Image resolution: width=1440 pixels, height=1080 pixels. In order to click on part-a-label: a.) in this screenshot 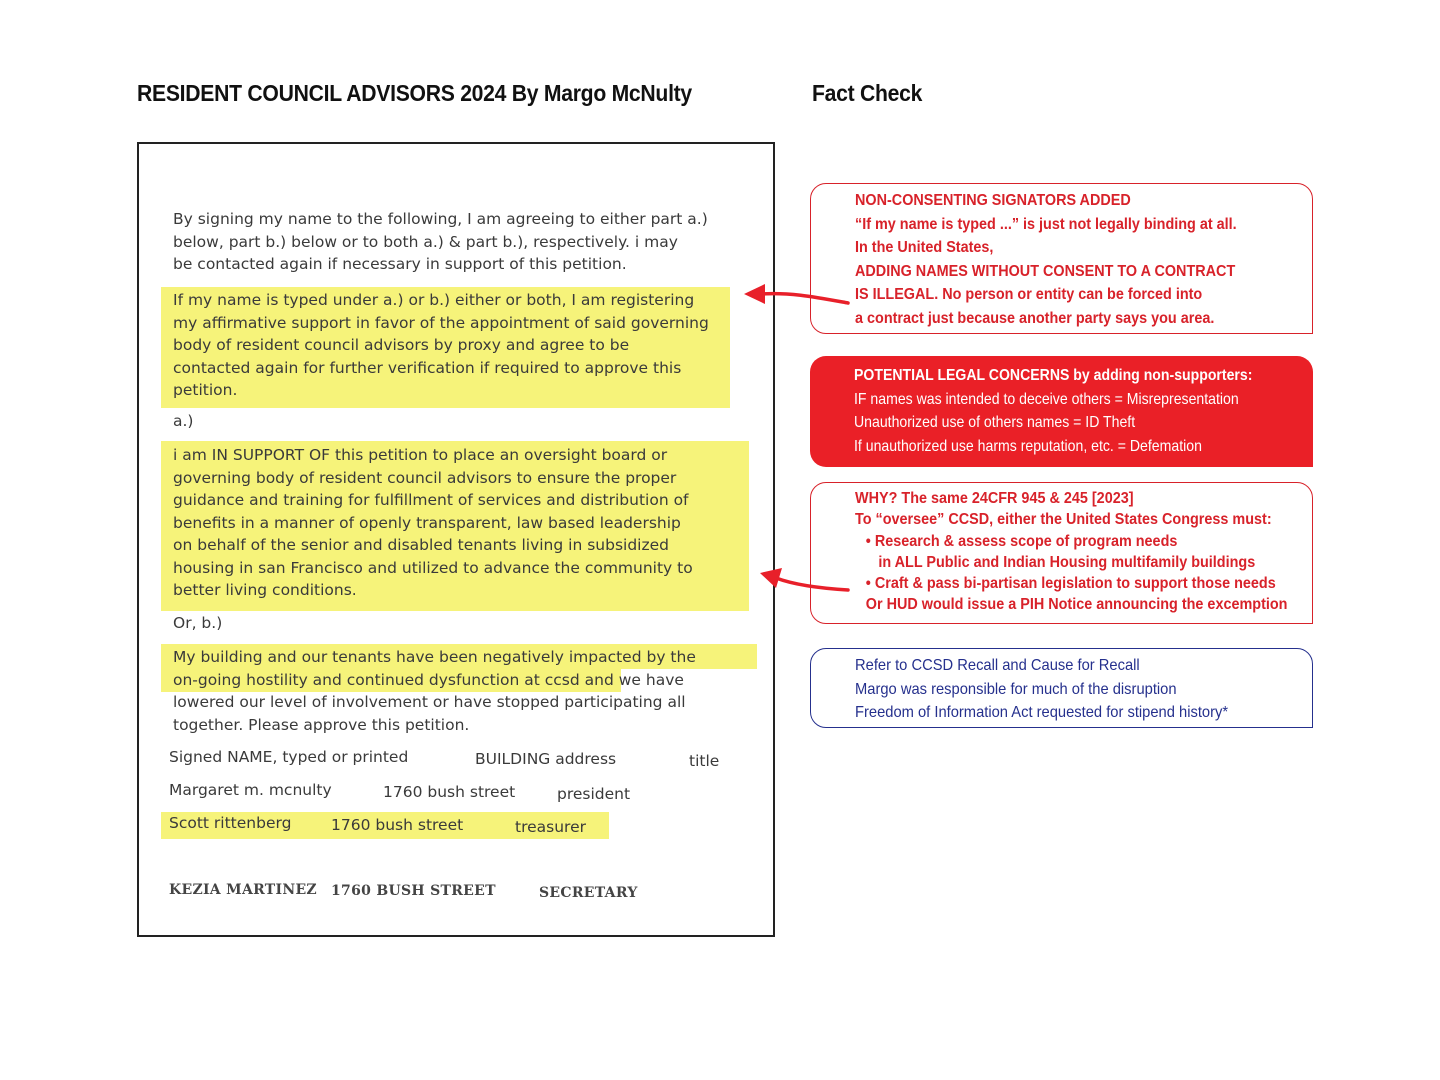, I will do `click(183, 421)`.